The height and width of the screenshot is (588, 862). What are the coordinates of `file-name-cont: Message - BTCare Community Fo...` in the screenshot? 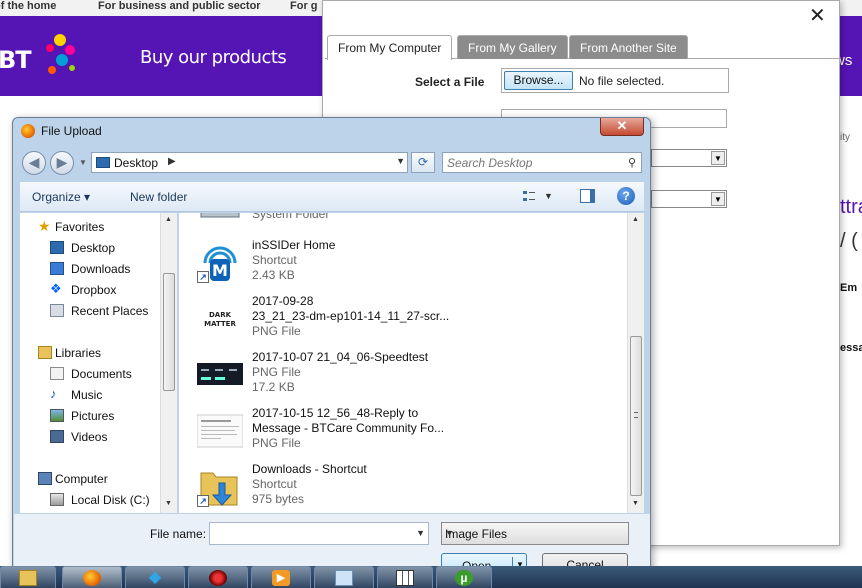 It's located at (348, 428).